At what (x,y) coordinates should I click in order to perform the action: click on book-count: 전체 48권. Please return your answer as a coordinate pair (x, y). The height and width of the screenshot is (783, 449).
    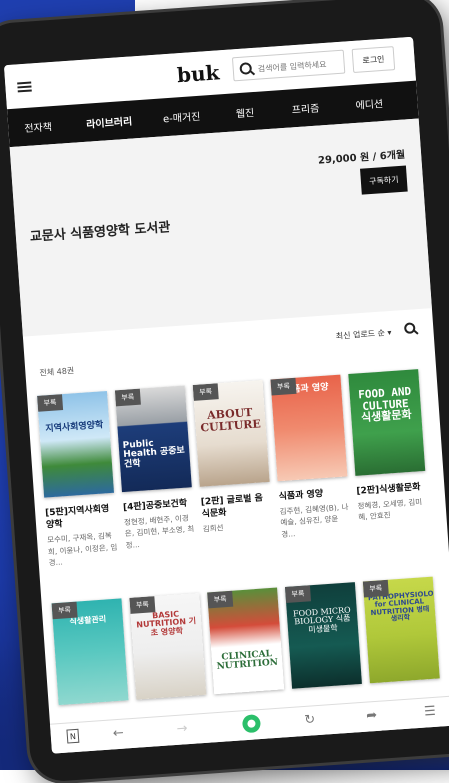
    Looking at the image, I should click on (57, 372).